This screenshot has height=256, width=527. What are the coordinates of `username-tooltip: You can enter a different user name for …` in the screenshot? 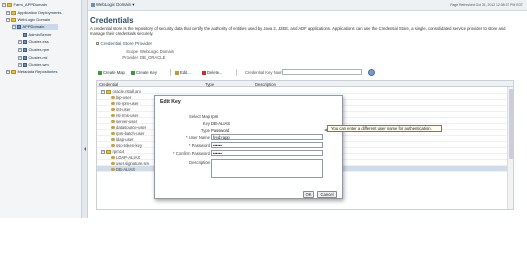 It's located at (383, 128).